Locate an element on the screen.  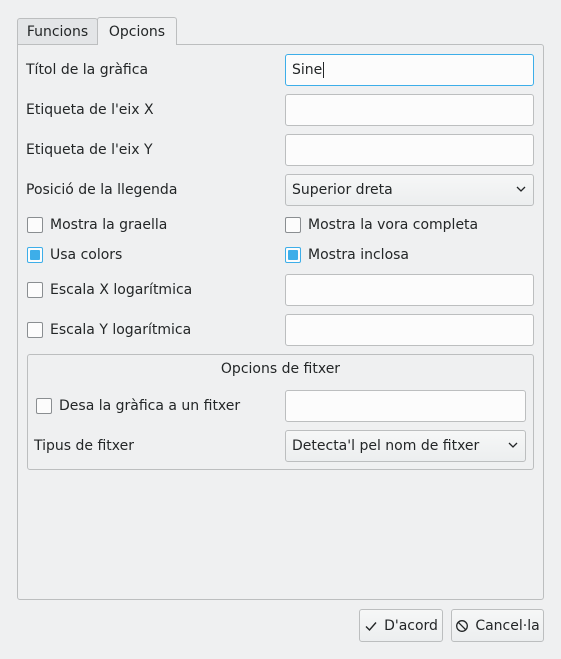
log-x-box is located at coordinates (35, 290).